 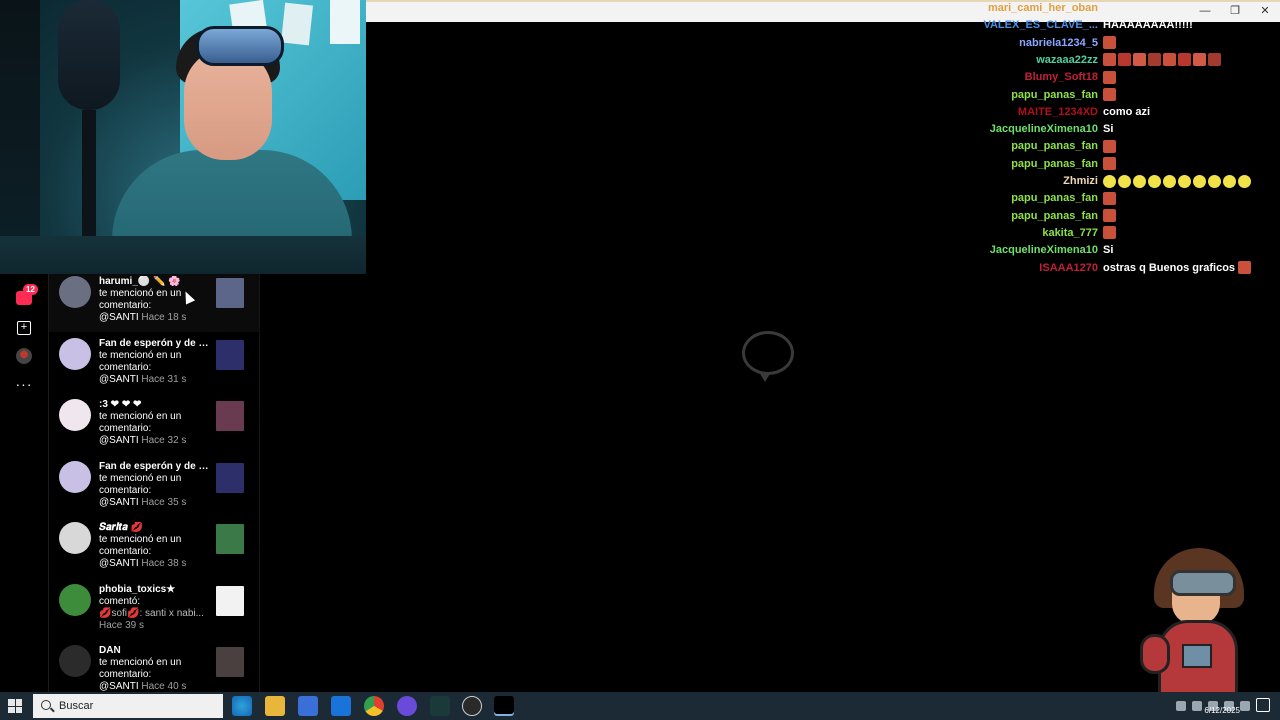 I want to click on search-placeholder: Buscar, so click(x=76, y=706).